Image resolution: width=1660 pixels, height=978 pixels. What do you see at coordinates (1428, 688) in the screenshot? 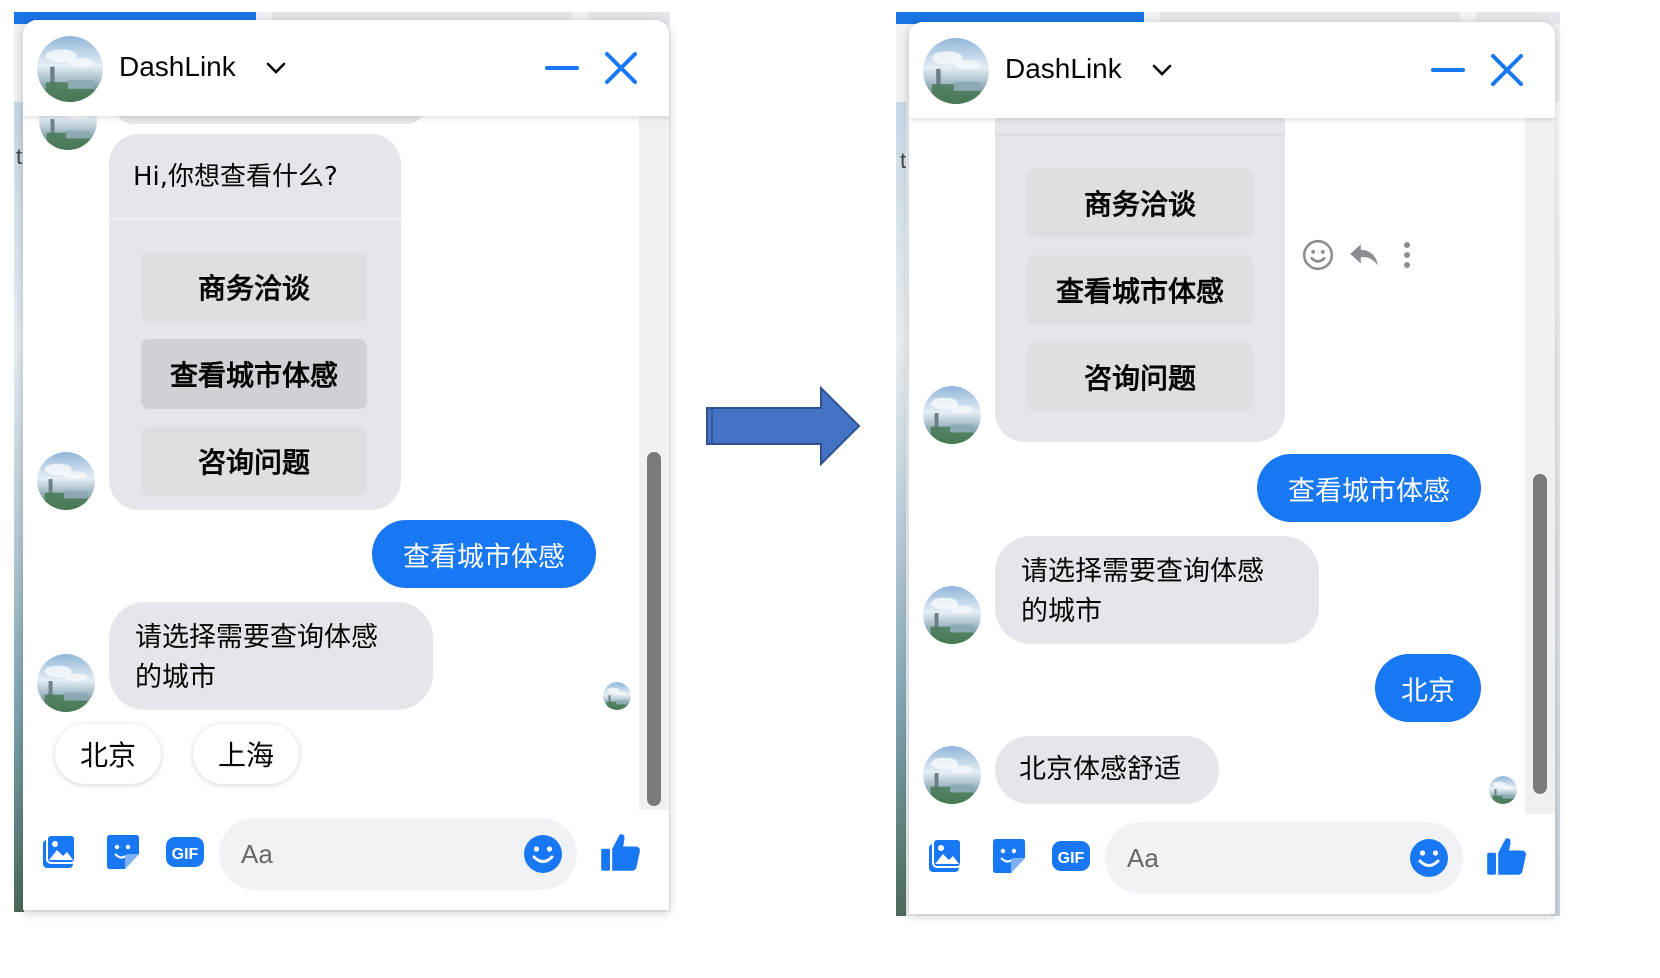
I see `user-message: 北京` at bounding box center [1428, 688].